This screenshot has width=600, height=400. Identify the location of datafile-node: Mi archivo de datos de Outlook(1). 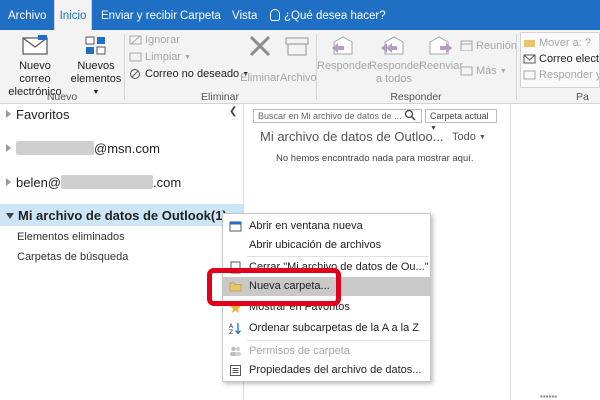
(116, 215).